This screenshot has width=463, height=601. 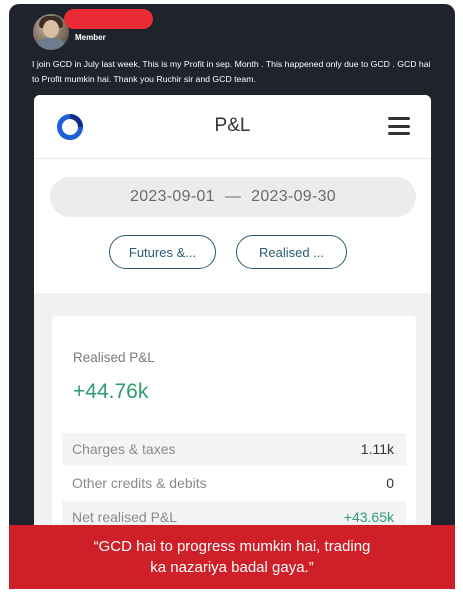 I want to click on date-to: 2023-09-30, so click(x=293, y=196).